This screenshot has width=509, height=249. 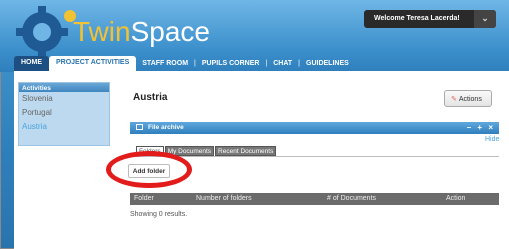 What do you see at coordinates (93, 63) in the screenshot?
I see `nav-project-activities: PROJECT ACTIVITIES` at bounding box center [93, 63].